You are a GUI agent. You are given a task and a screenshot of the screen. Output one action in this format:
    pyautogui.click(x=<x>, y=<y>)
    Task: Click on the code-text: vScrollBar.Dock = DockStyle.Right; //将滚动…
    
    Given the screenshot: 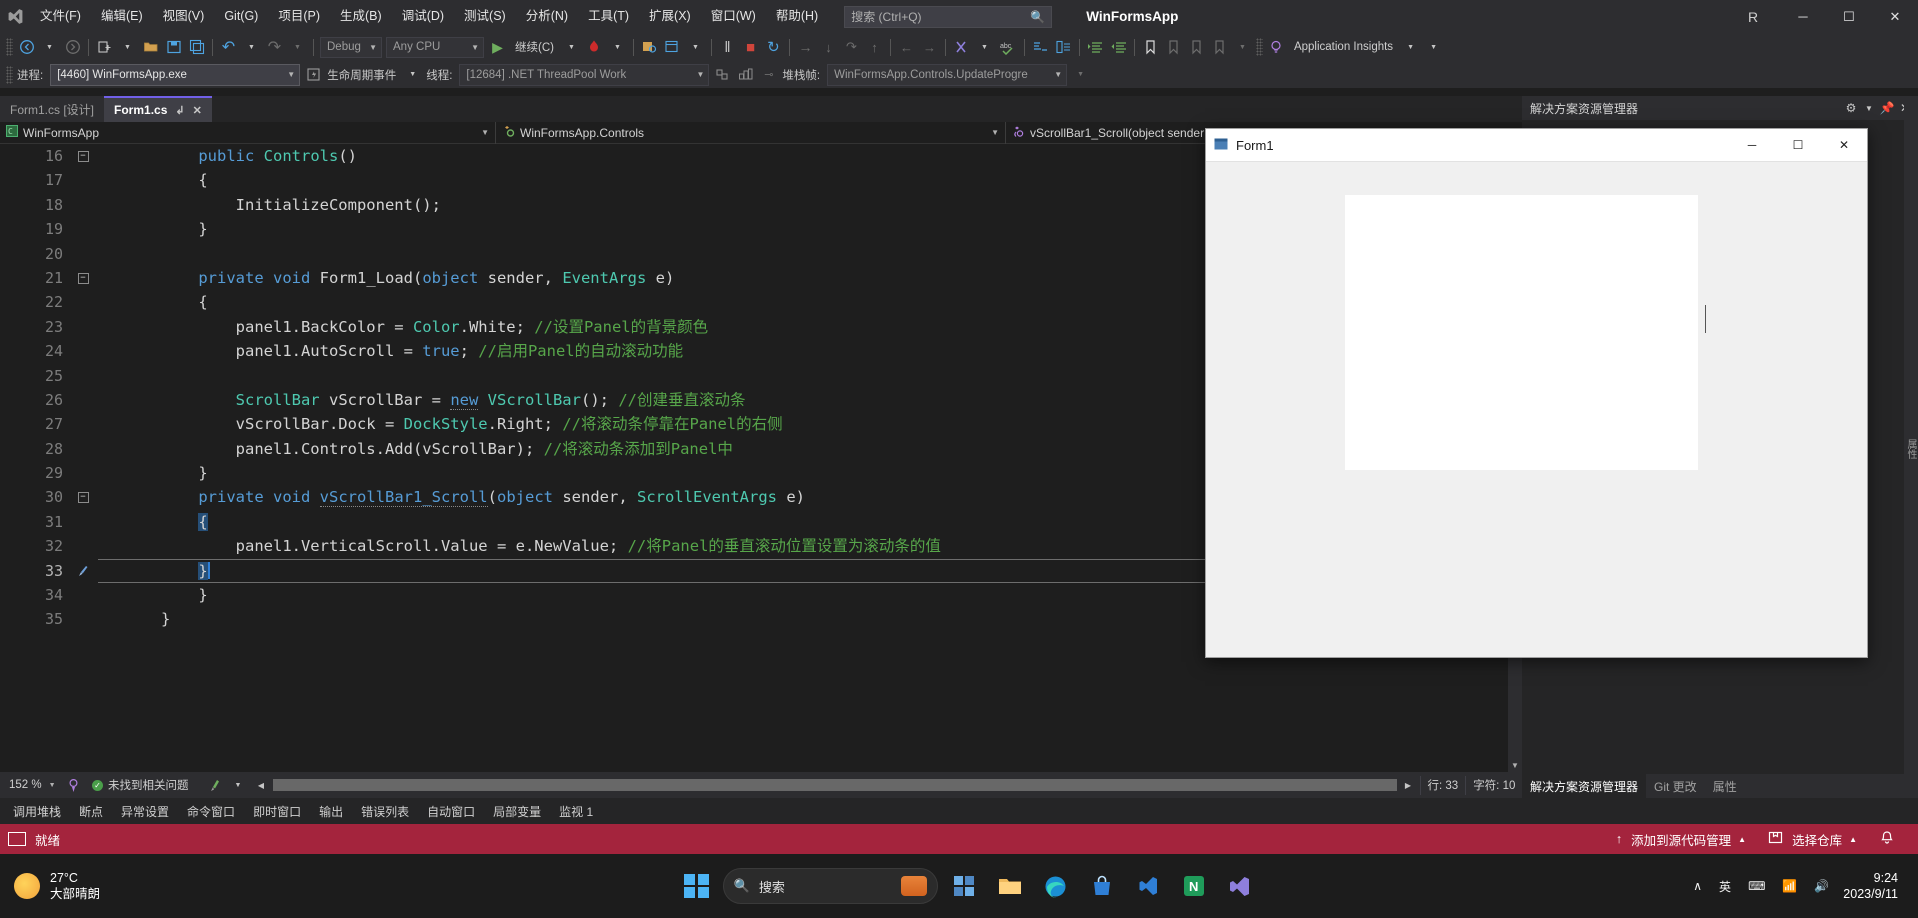 What is the action you would take?
    pyautogui.click(x=472, y=424)
    